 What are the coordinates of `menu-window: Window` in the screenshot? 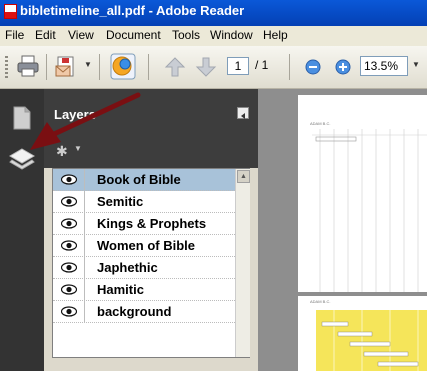 It's located at (231, 35).